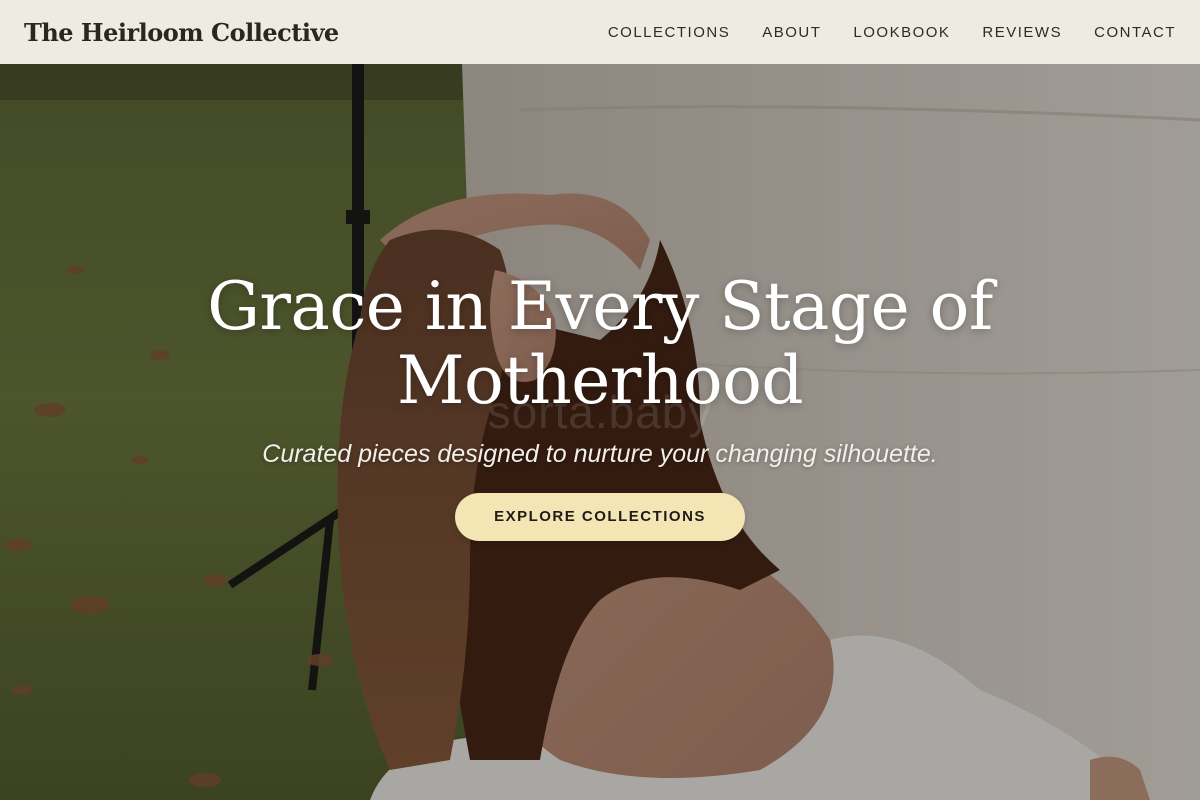 Image resolution: width=1200 pixels, height=800 pixels. Describe the element at coordinates (791, 32) in the screenshot. I see `nav-link-about: ABOUT` at that location.